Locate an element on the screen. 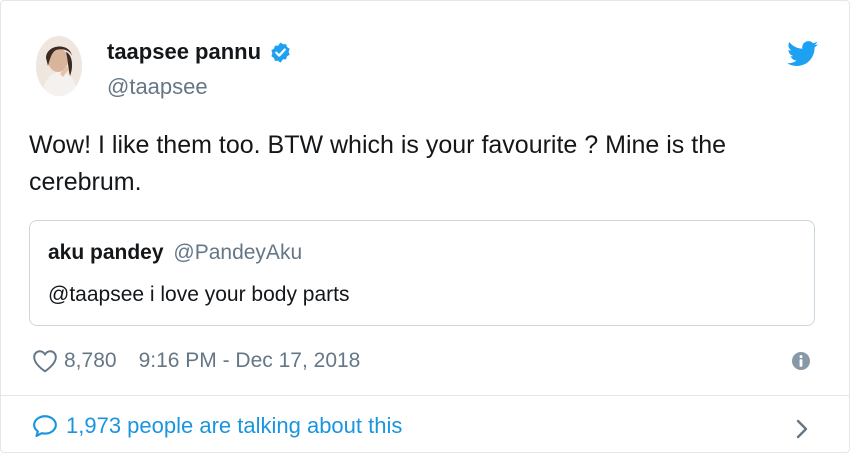 The height and width of the screenshot is (453, 850). quoted-author-name: aku pandey is located at coordinates (106, 252).